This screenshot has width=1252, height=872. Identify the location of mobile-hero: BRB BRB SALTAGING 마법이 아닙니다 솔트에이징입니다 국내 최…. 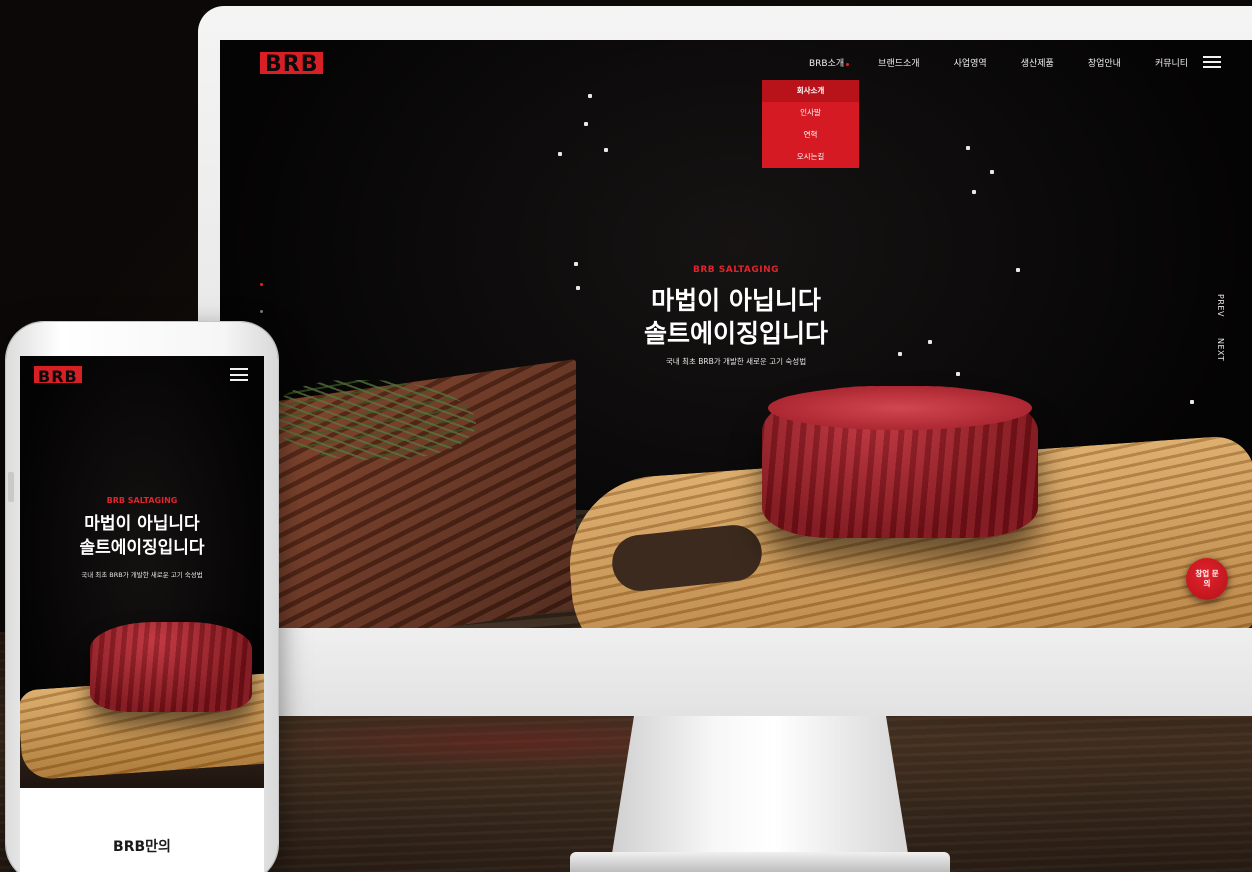
(142, 572).